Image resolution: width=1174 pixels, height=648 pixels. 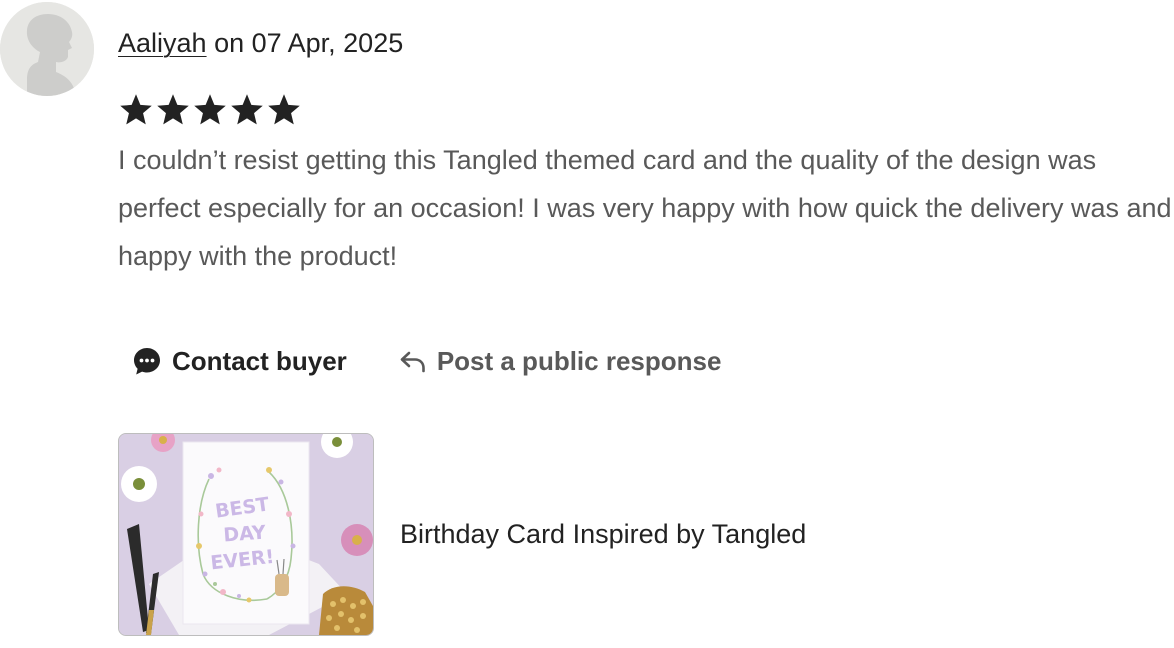 What do you see at coordinates (259, 360) in the screenshot?
I see `contact-buyer-label: Contact buyer` at bounding box center [259, 360].